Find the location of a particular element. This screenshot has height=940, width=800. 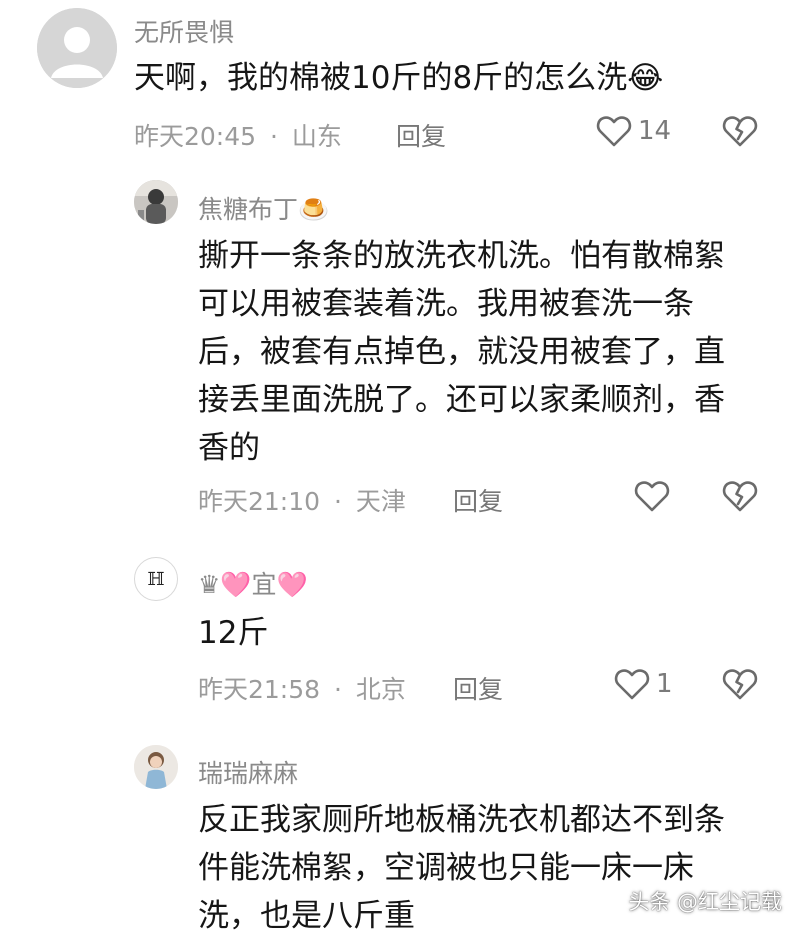

comment-text: 12斤 is located at coordinates (233, 633).